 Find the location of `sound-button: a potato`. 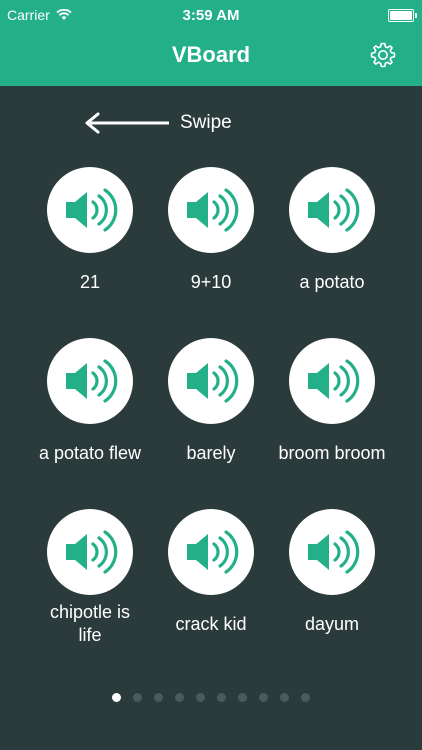

sound-button: a potato is located at coordinates (332, 236).